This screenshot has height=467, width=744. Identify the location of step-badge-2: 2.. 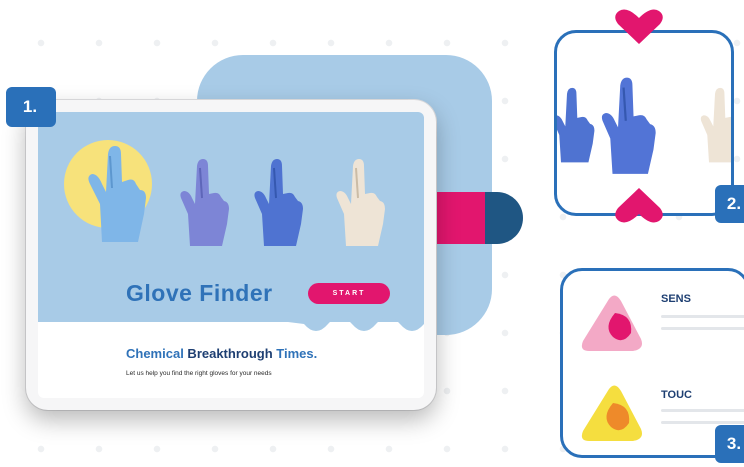
(729, 204).